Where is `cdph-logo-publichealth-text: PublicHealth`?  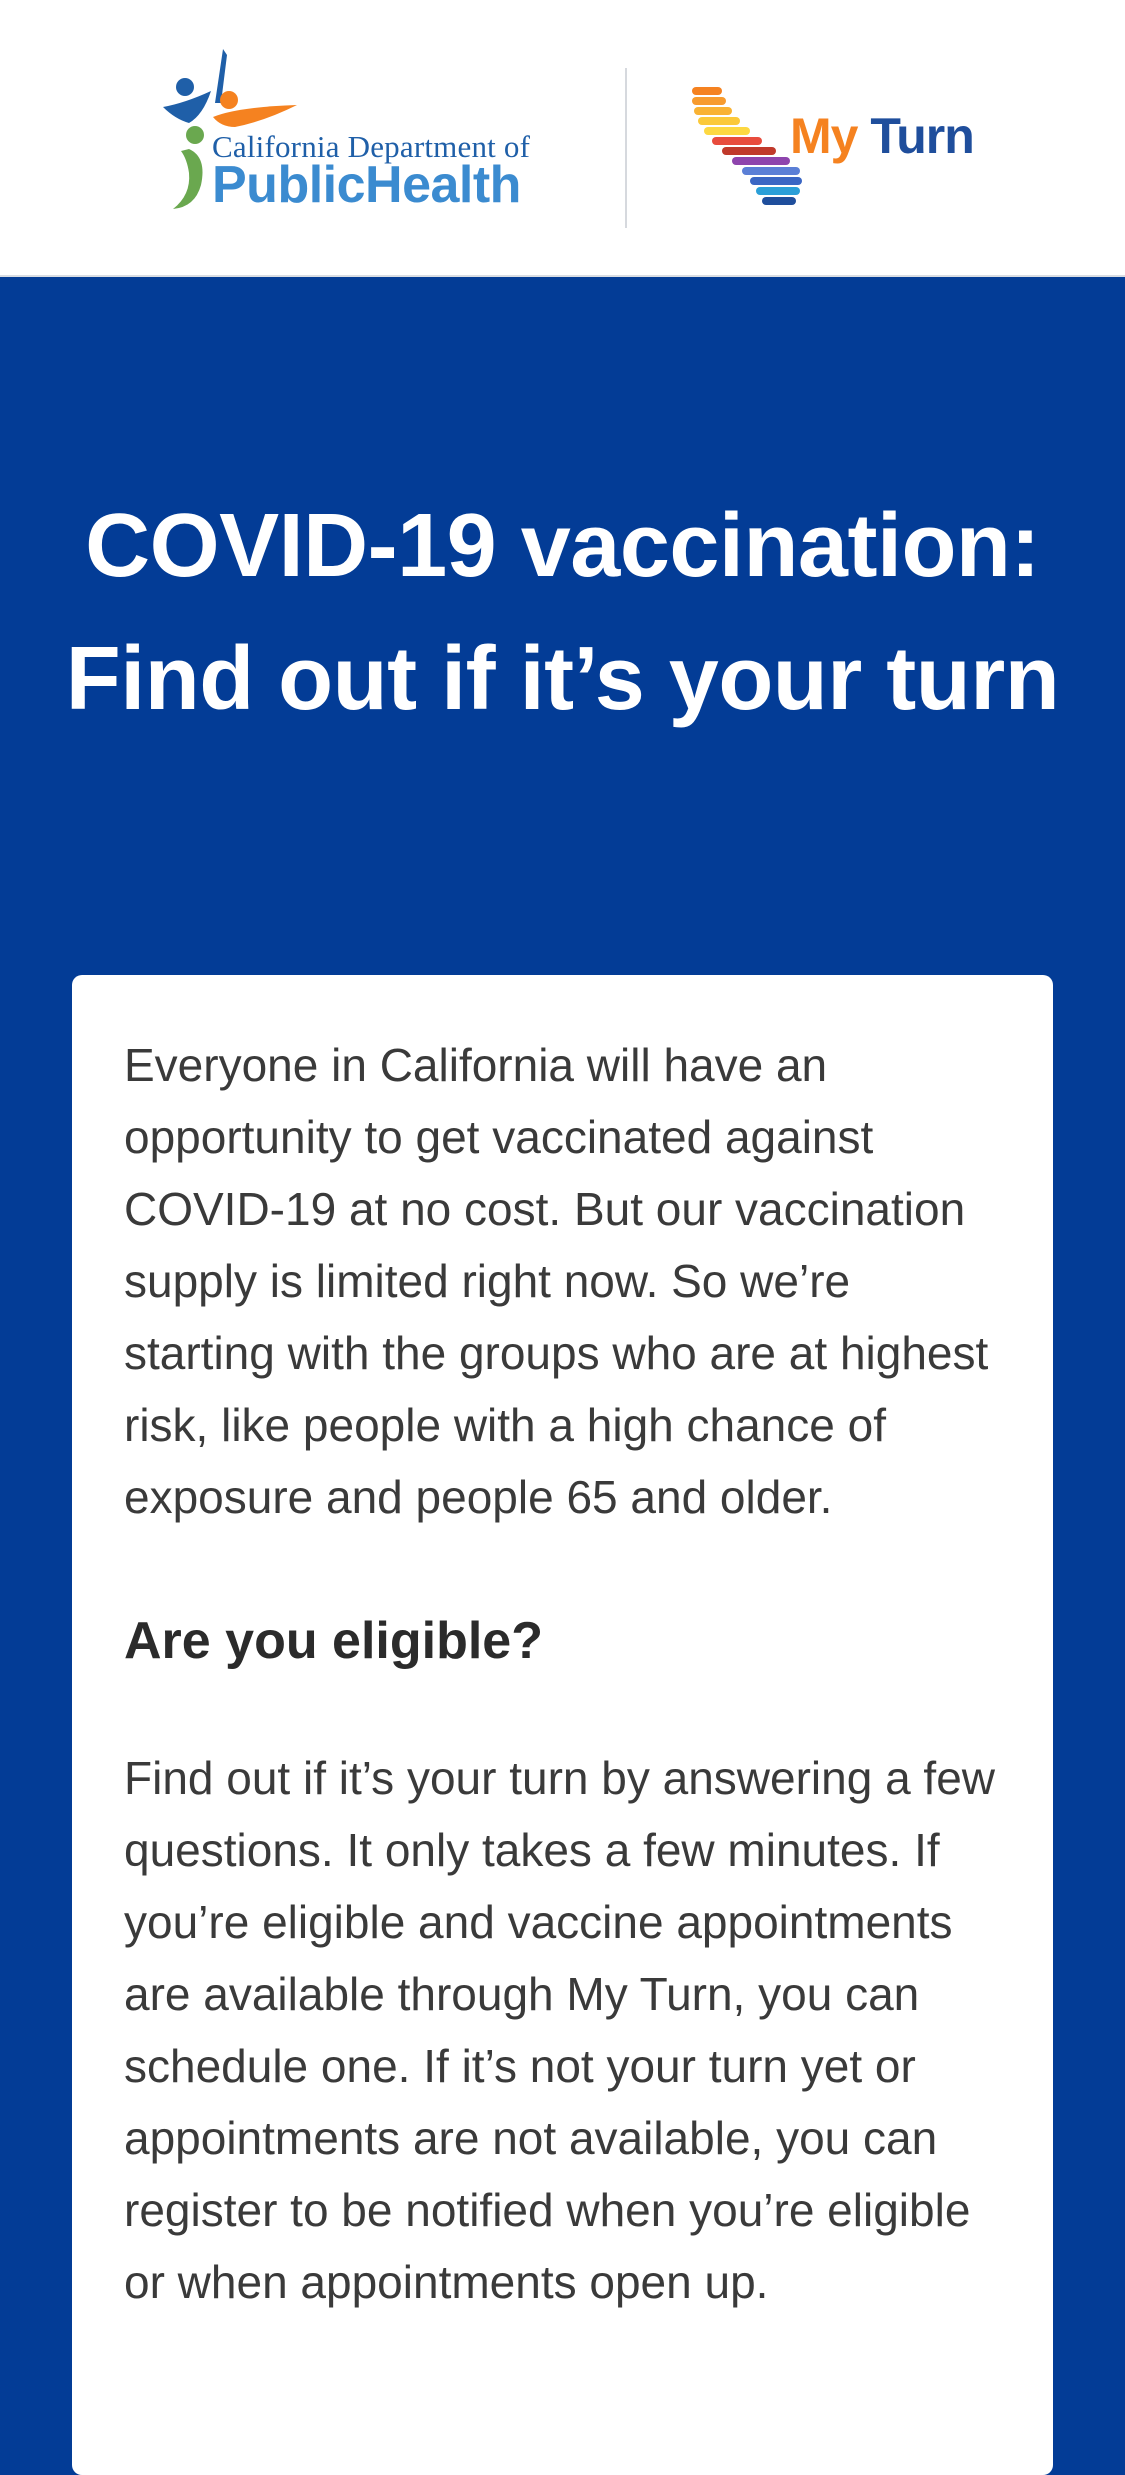
cdph-logo-publichealth-text: PublicHealth is located at coordinates (366, 185).